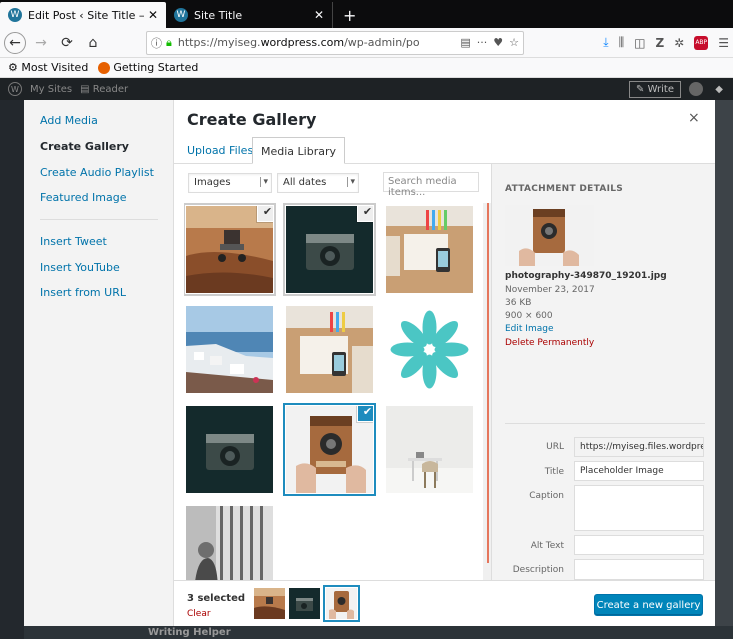  Describe the element at coordinates (67, 43) in the screenshot. I see `reload-button: ⟳` at that location.